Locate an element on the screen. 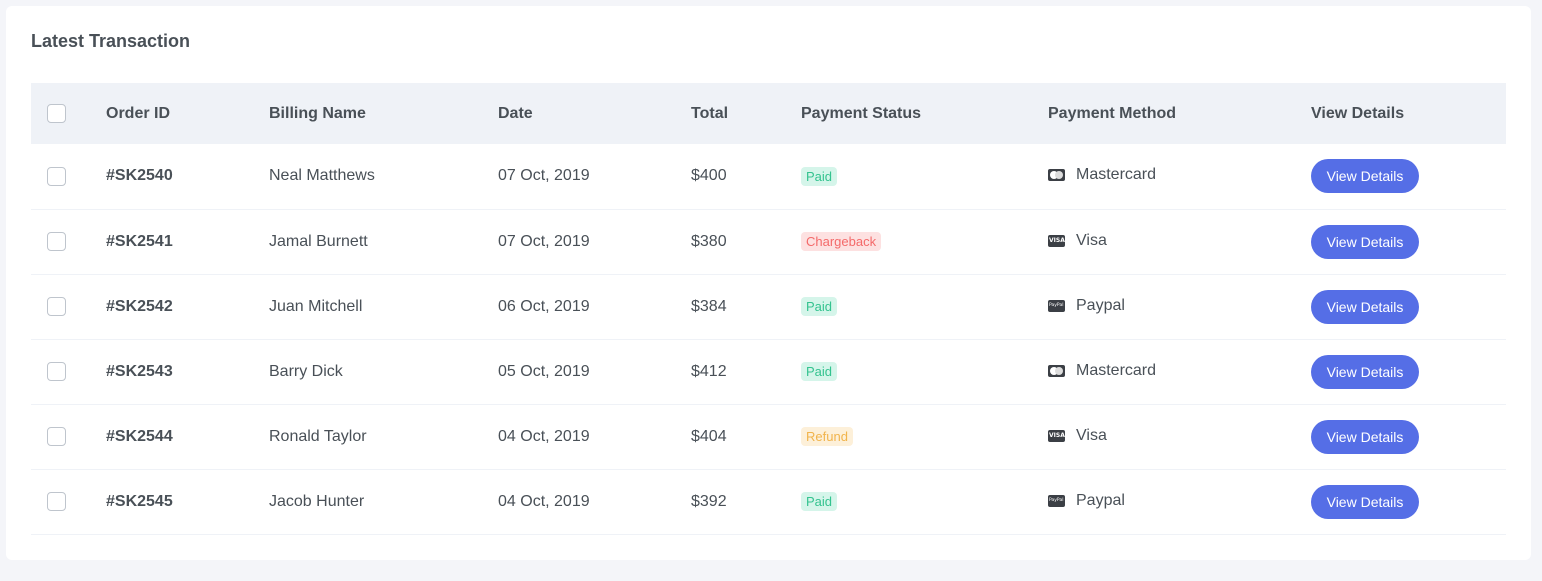 The width and height of the screenshot is (1542, 581). order-total: $392 is located at coordinates (709, 501).